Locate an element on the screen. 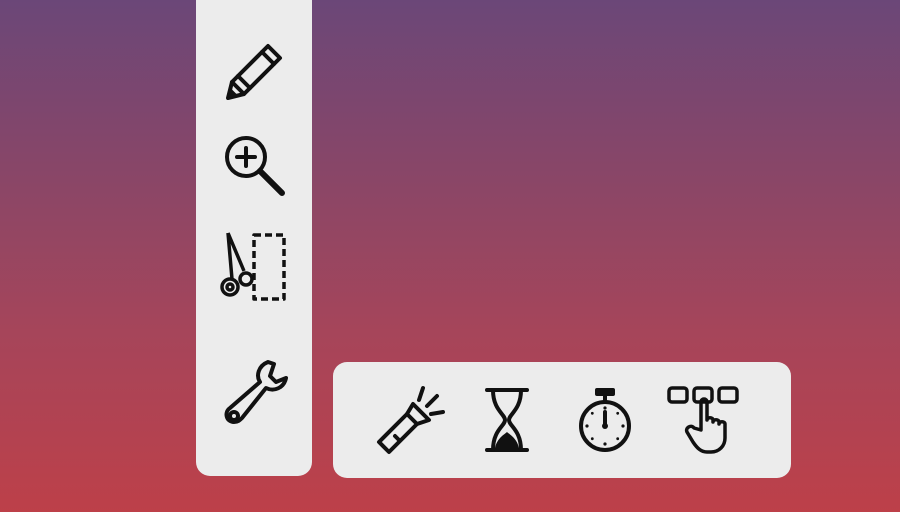  pencil-tool-button is located at coordinates (254, 72).